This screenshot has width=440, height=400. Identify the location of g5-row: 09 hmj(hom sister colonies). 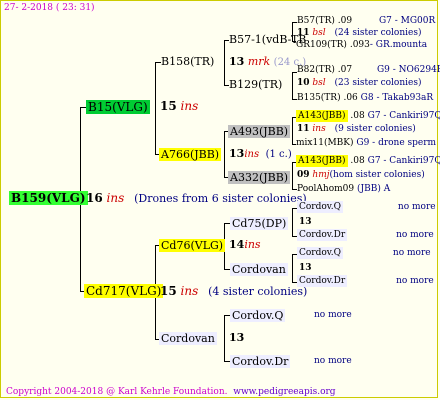
(361, 175).